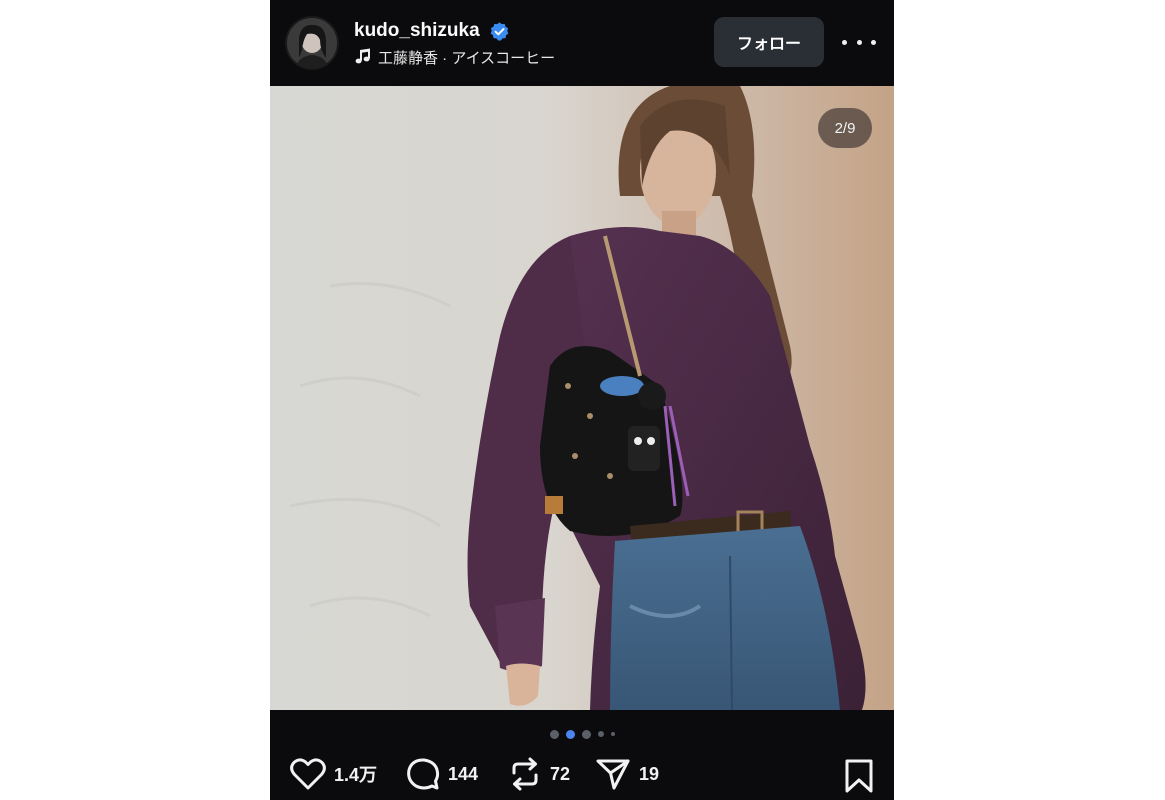 The width and height of the screenshot is (1165, 800). I want to click on avatar, so click(312, 43).